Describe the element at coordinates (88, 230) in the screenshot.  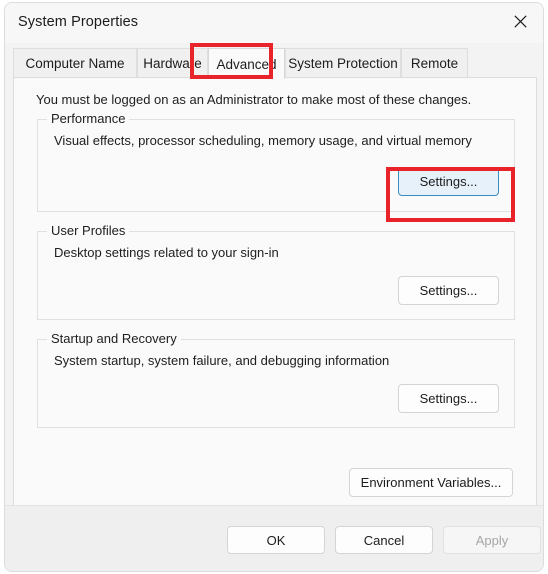
I see `user-profiles-group-label: User Profiles` at that location.